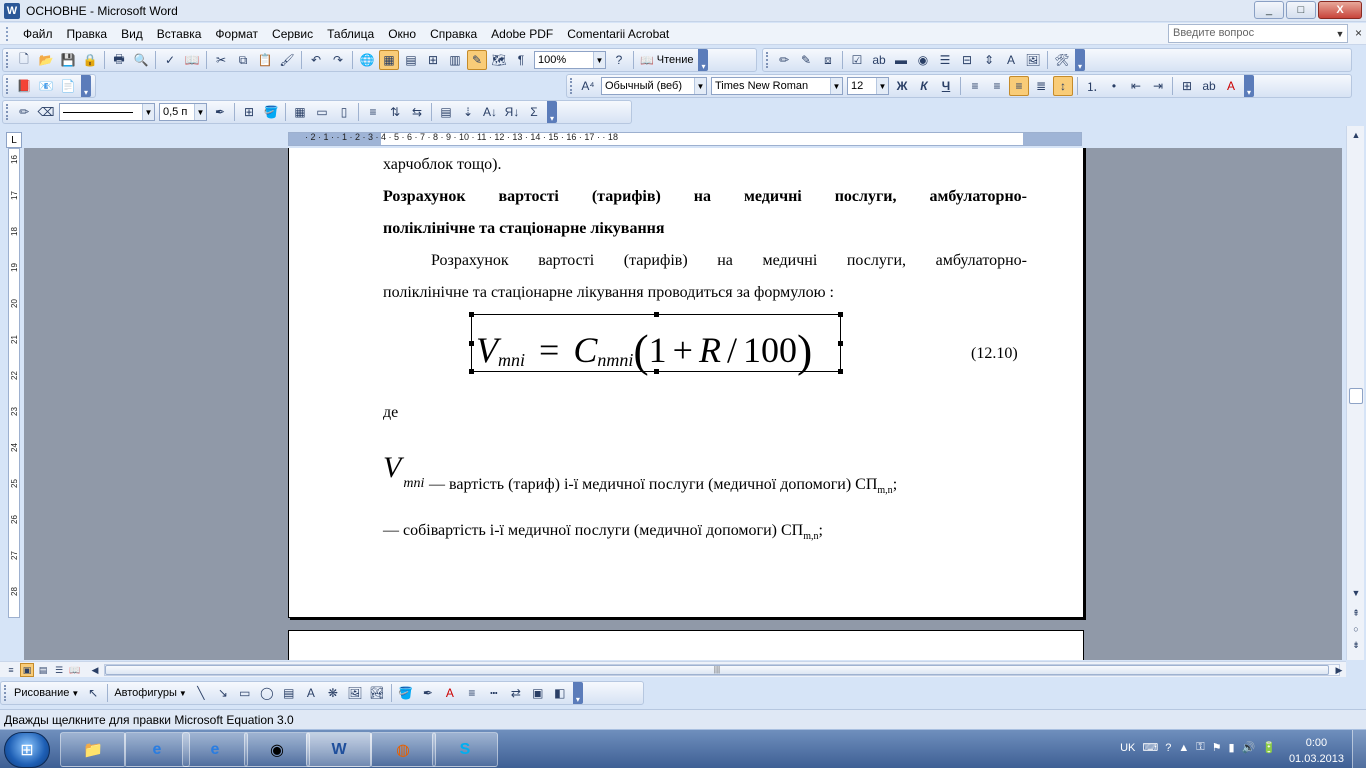  I want to click on diagram-icon: ❋, so click(333, 693).